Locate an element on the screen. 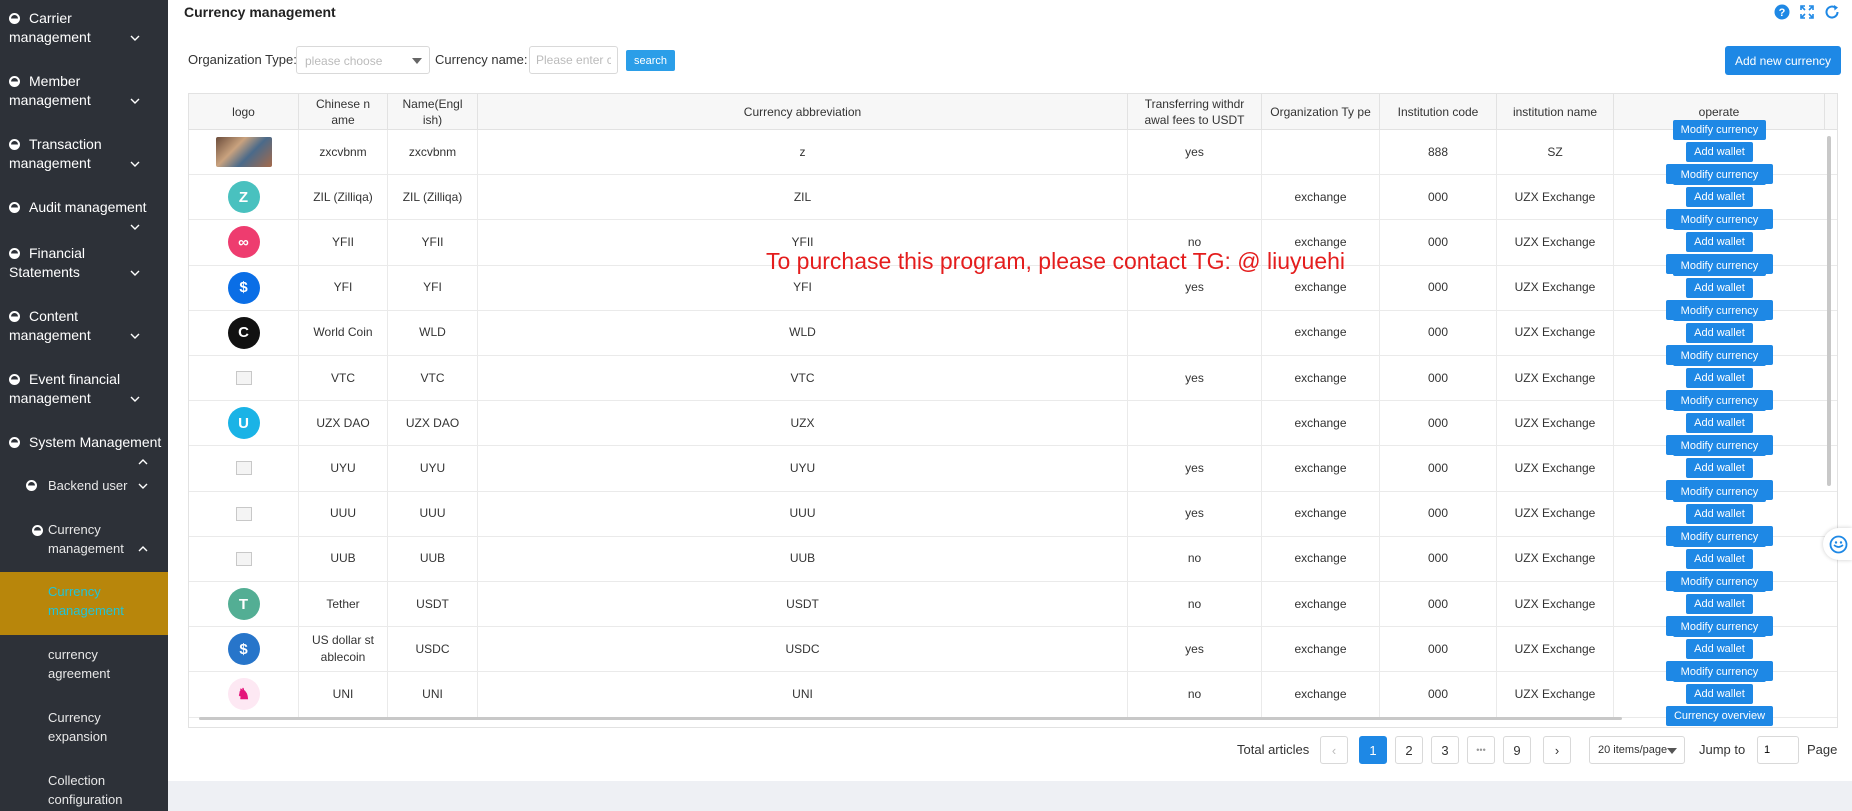 This screenshot has height=811, width=1852. cell-chinese-name: UZX DAO is located at coordinates (343, 423).